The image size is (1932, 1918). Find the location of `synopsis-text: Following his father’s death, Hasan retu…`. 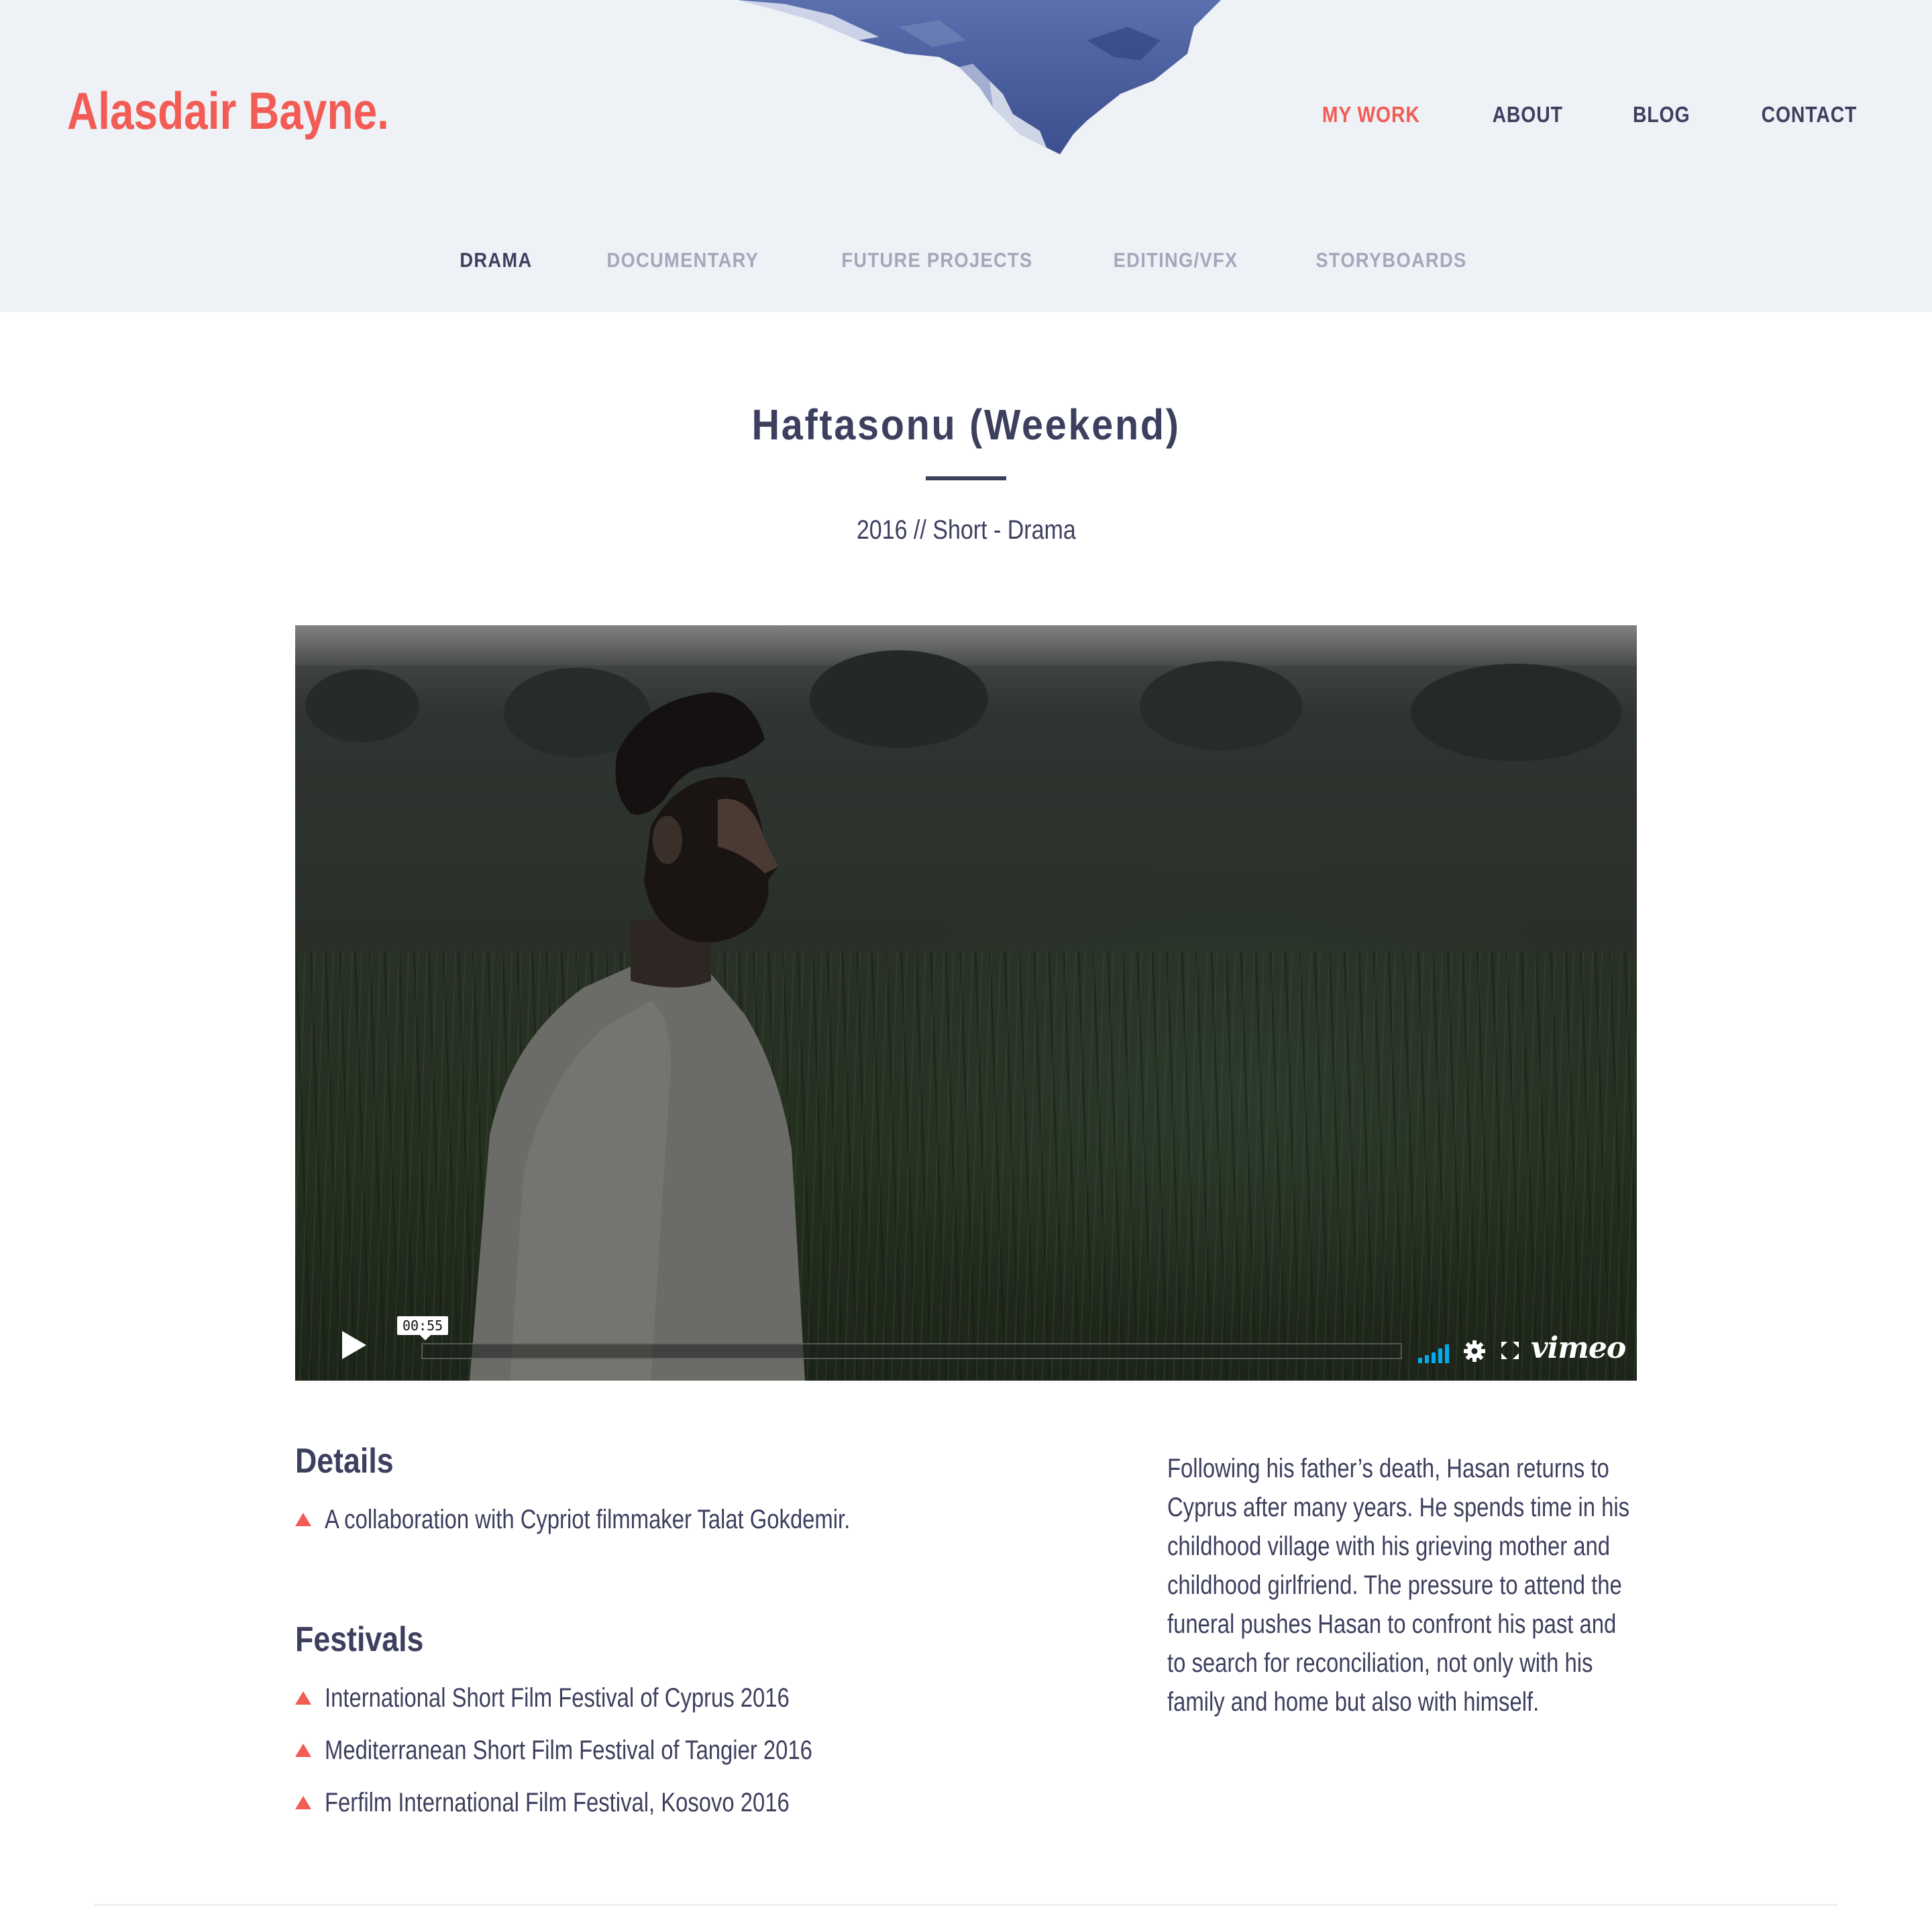

synopsis-text: Following his father’s death, Hasan retu… is located at coordinates (1398, 1585).